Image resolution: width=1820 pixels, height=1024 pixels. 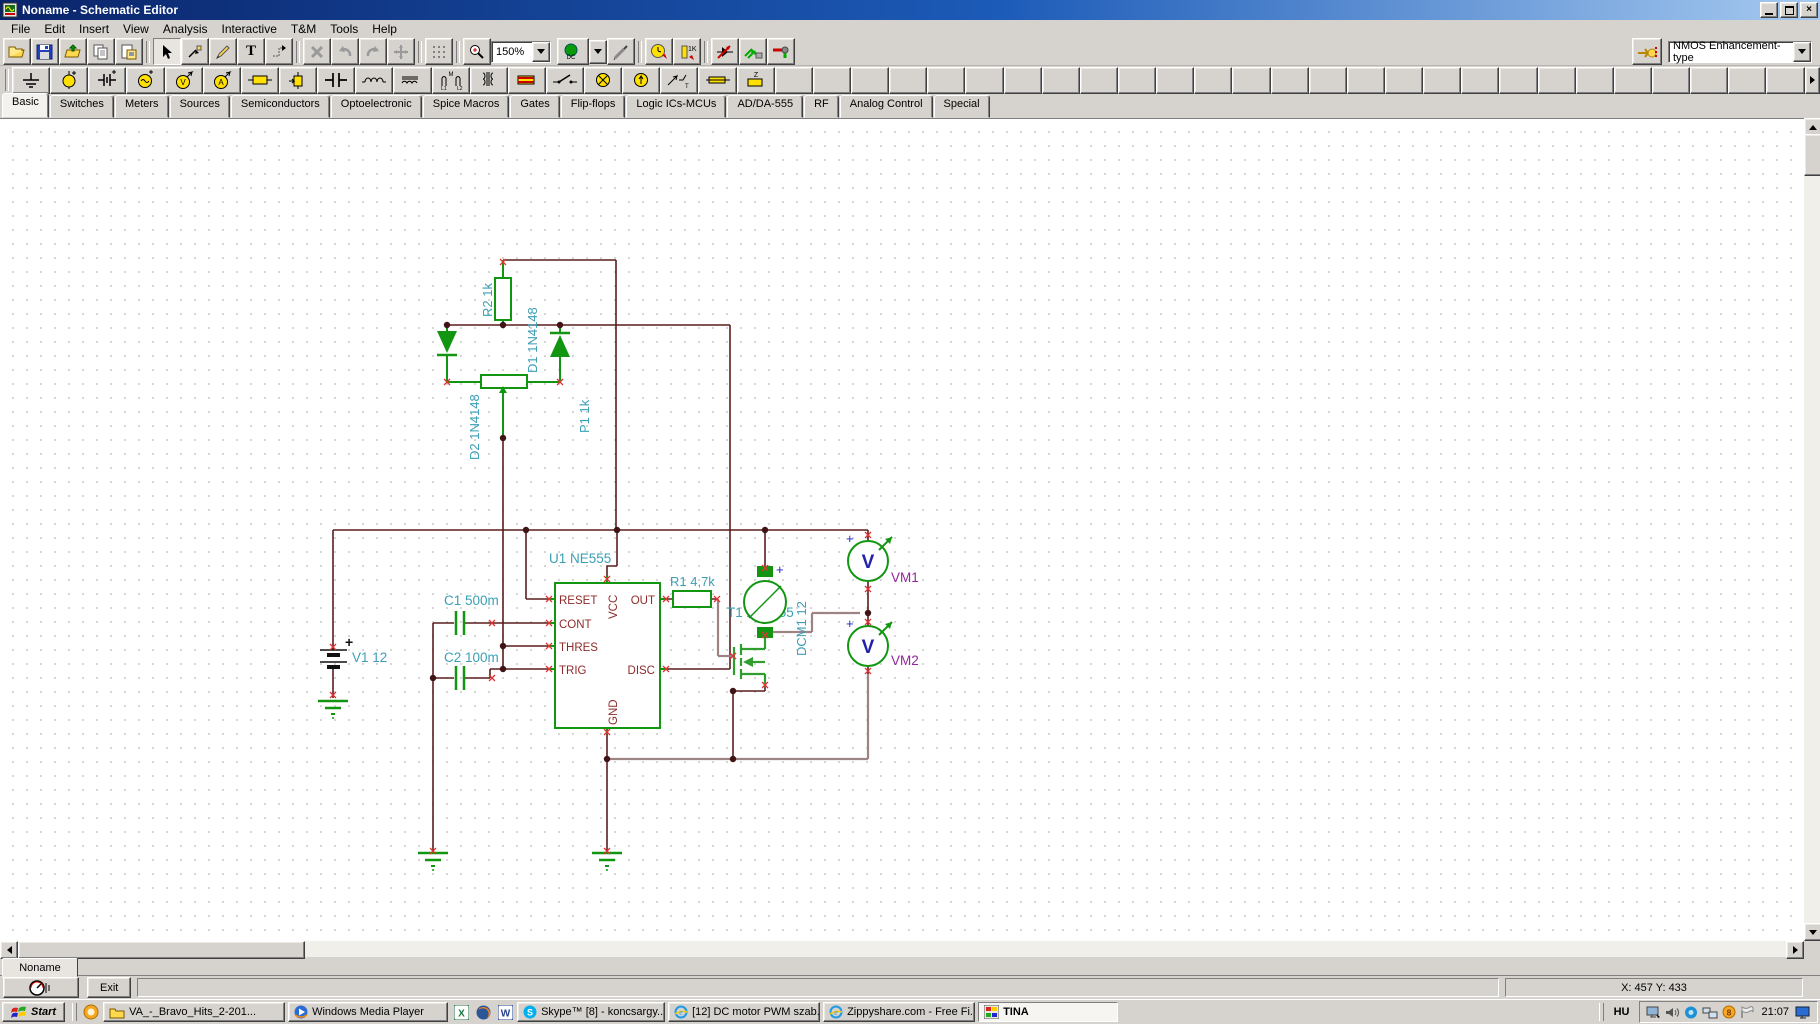 What do you see at coordinates (1729, 1012) in the screenshot?
I see `windows-update-tray-icon: 8` at bounding box center [1729, 1012].